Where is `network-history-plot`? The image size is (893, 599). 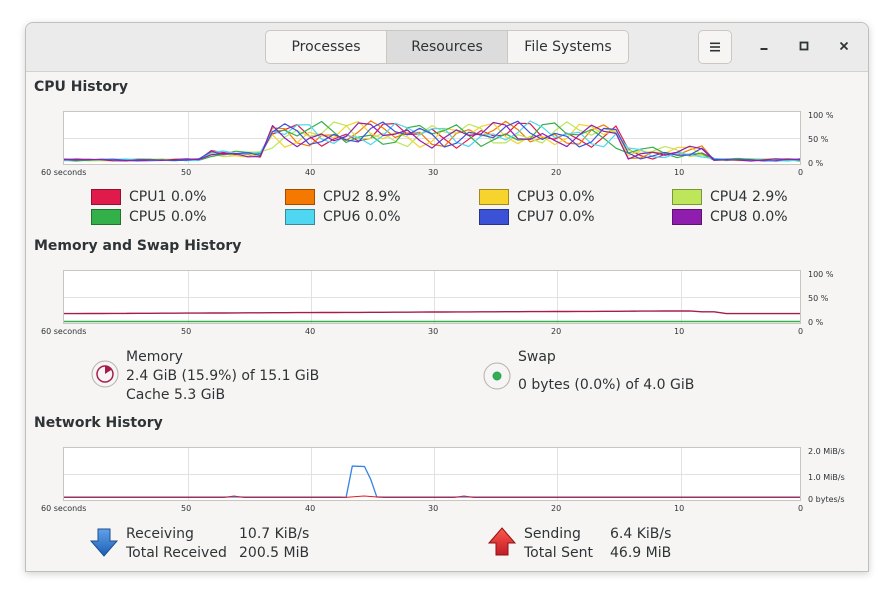 network-history-plot is located at coordinates (432, 474).